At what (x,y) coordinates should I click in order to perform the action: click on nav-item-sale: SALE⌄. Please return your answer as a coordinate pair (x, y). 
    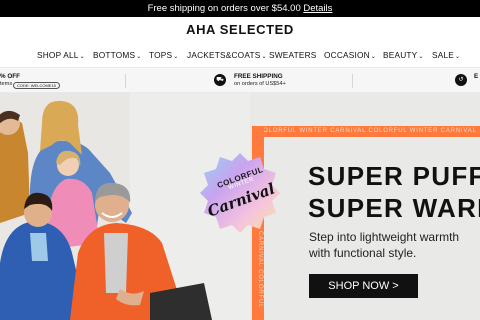
    Looking at the image, I should click on (446, 55).